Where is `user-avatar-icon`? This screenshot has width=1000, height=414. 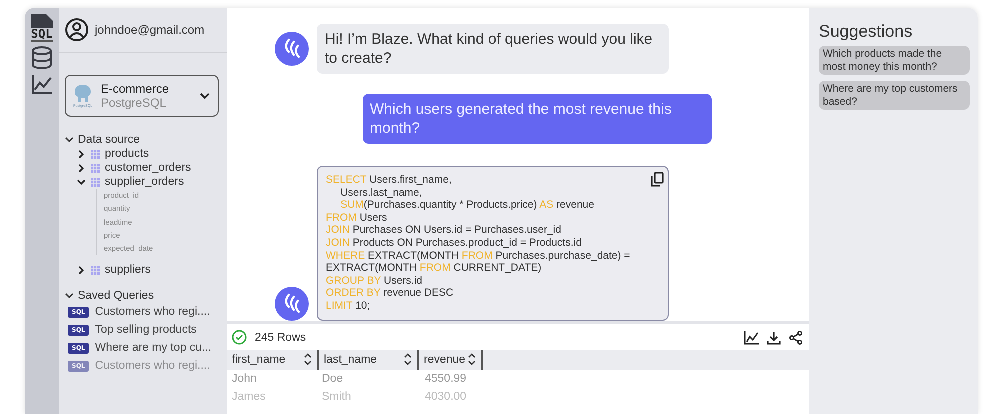 user-avatar-icon is located at coordinates (77, 30).